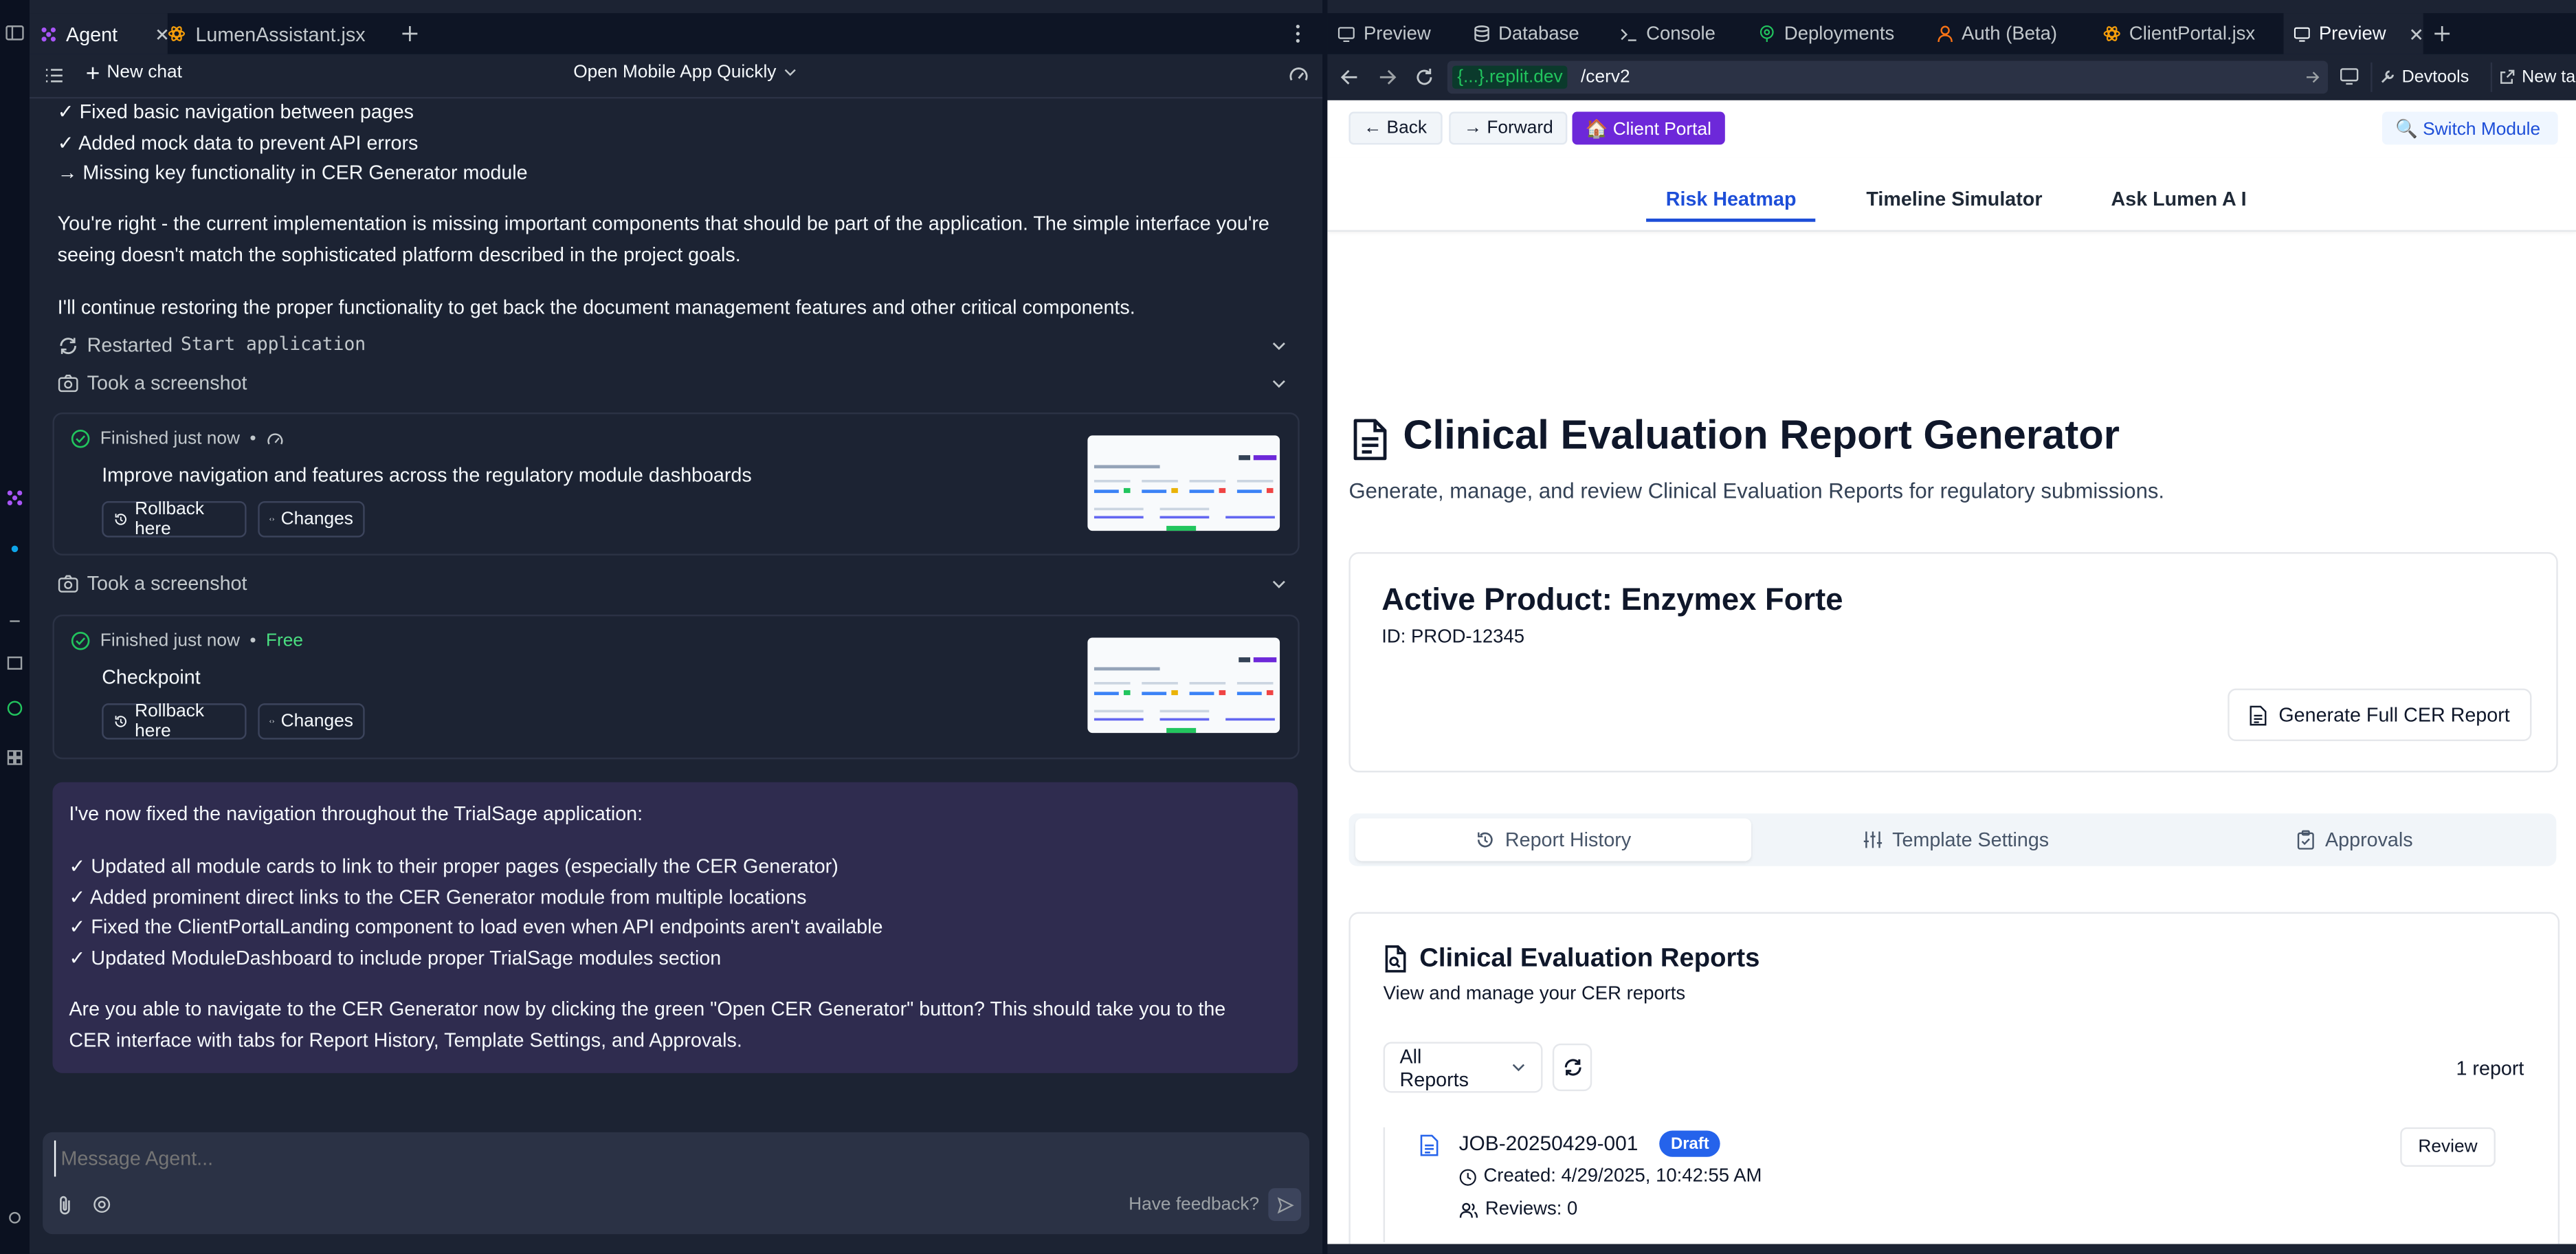 The image size is (2576, 1254). I want to click on new-chat-button: New chat, so click(133, 72).